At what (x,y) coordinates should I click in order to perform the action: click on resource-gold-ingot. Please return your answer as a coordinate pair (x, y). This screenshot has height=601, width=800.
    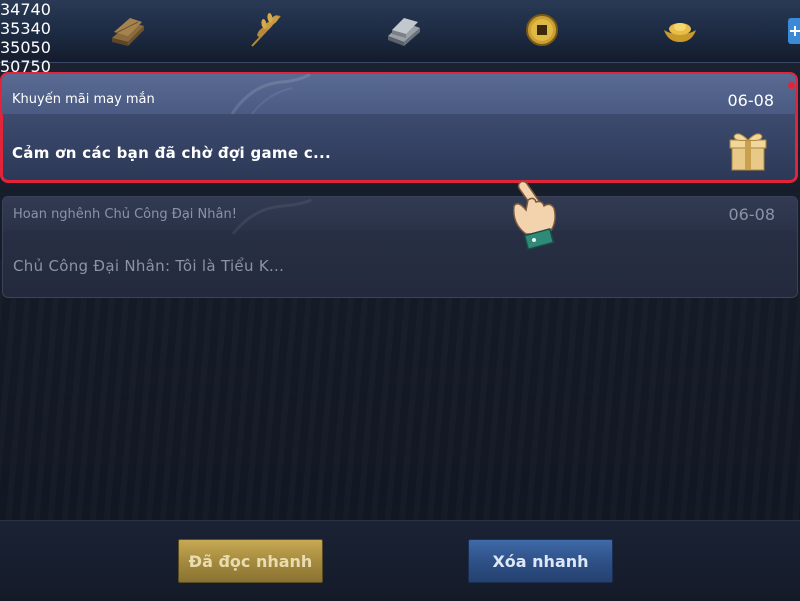
    Looking at the image, I should click on (680, 30).